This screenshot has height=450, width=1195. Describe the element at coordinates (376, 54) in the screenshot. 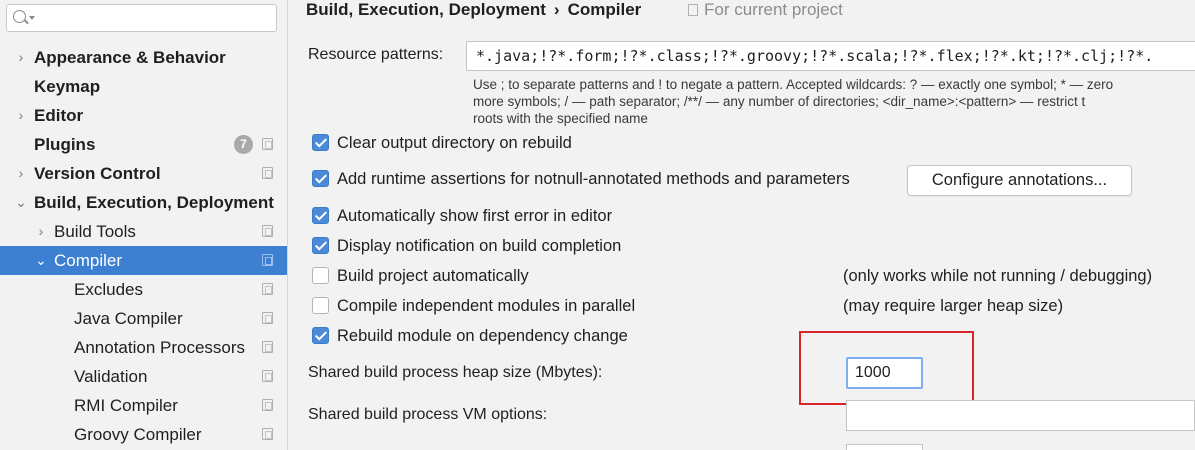

I see `resource-patterns-label: Resource patterns:` at that location.